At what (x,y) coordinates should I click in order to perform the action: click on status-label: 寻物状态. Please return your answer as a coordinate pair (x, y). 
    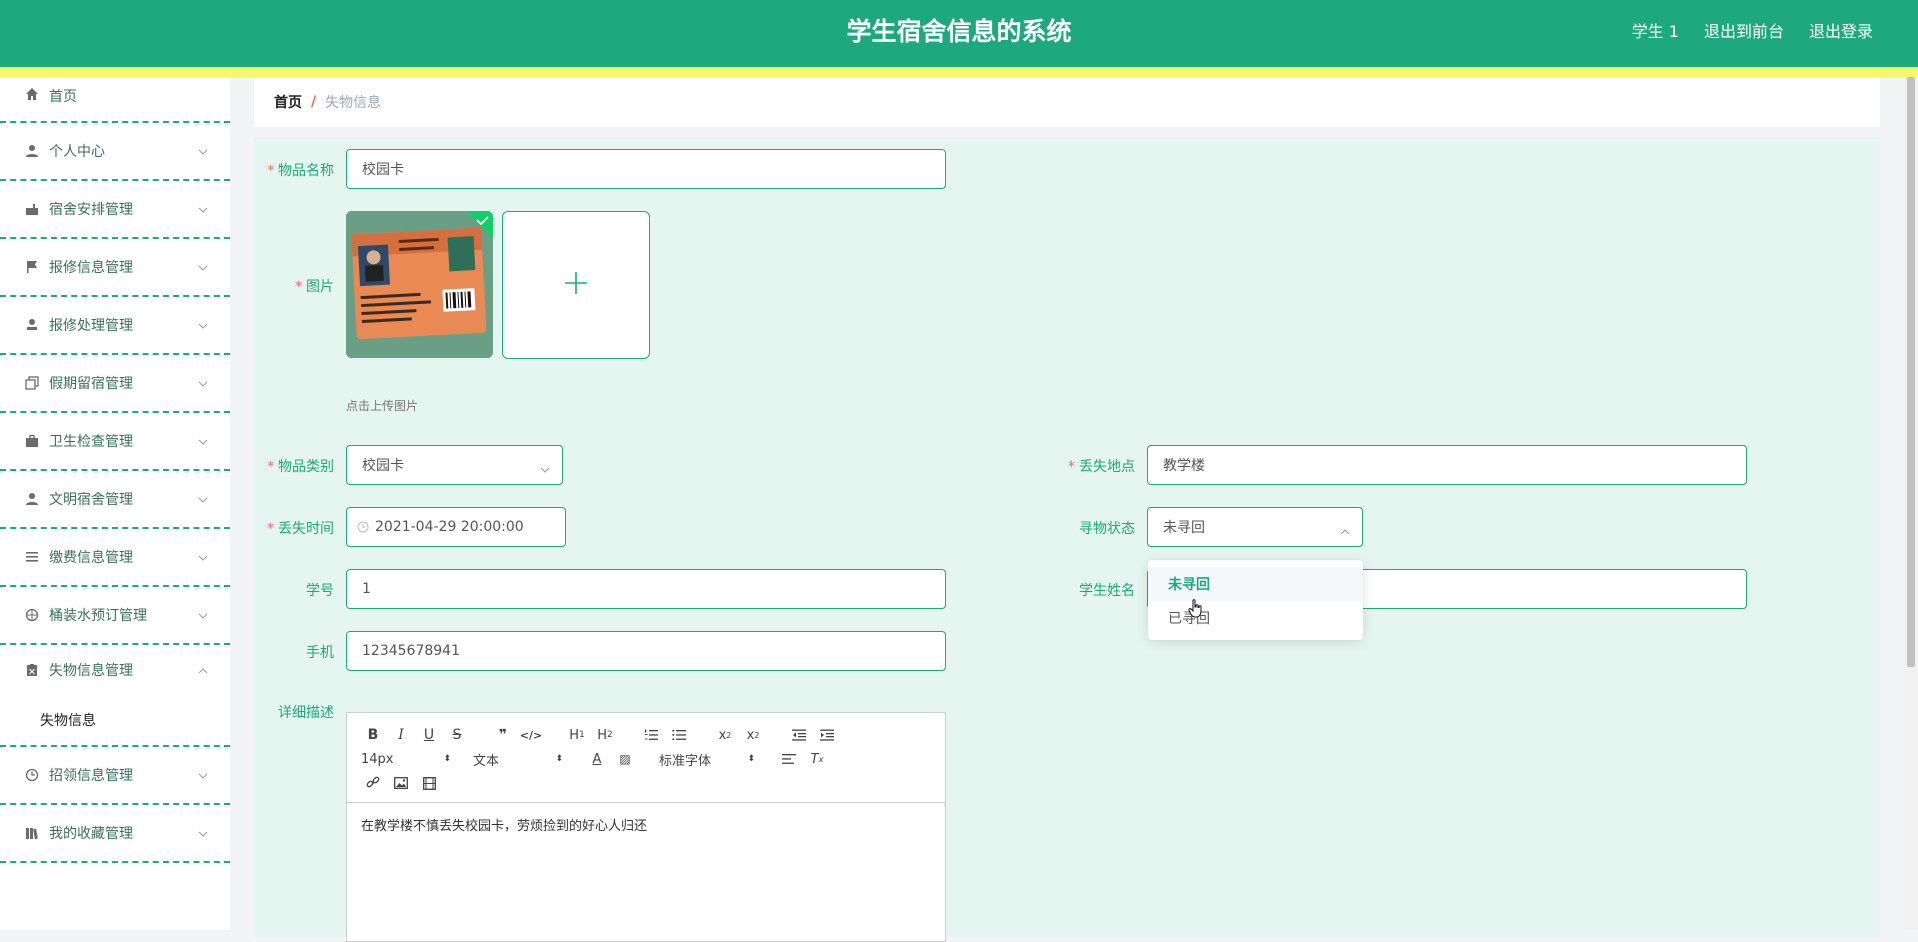
    Looking at the image, I should click on (1107, 529).